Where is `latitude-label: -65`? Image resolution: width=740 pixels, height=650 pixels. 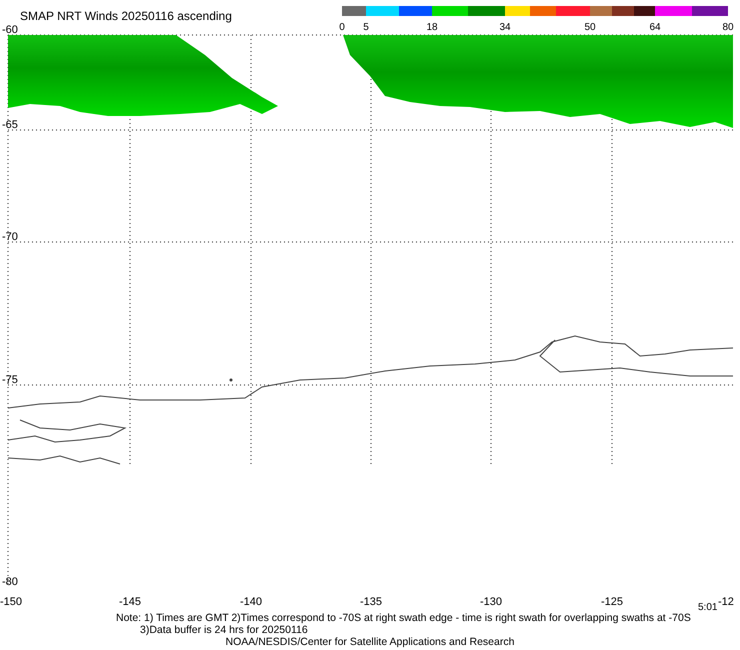 latitude-label: -65 is located at coordinates (10, 125).